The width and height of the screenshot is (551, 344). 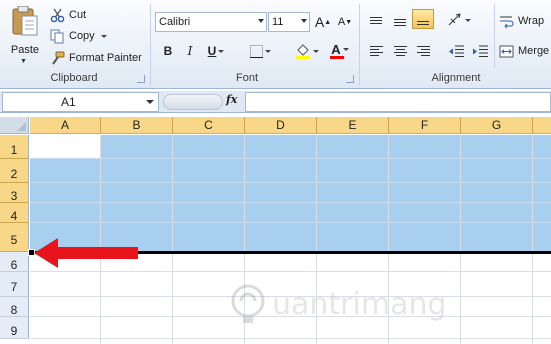 What do you see at coordinates (534, 51) in the screenshot?
I see `merge-label: Merge` at bounding box center [534, 51].